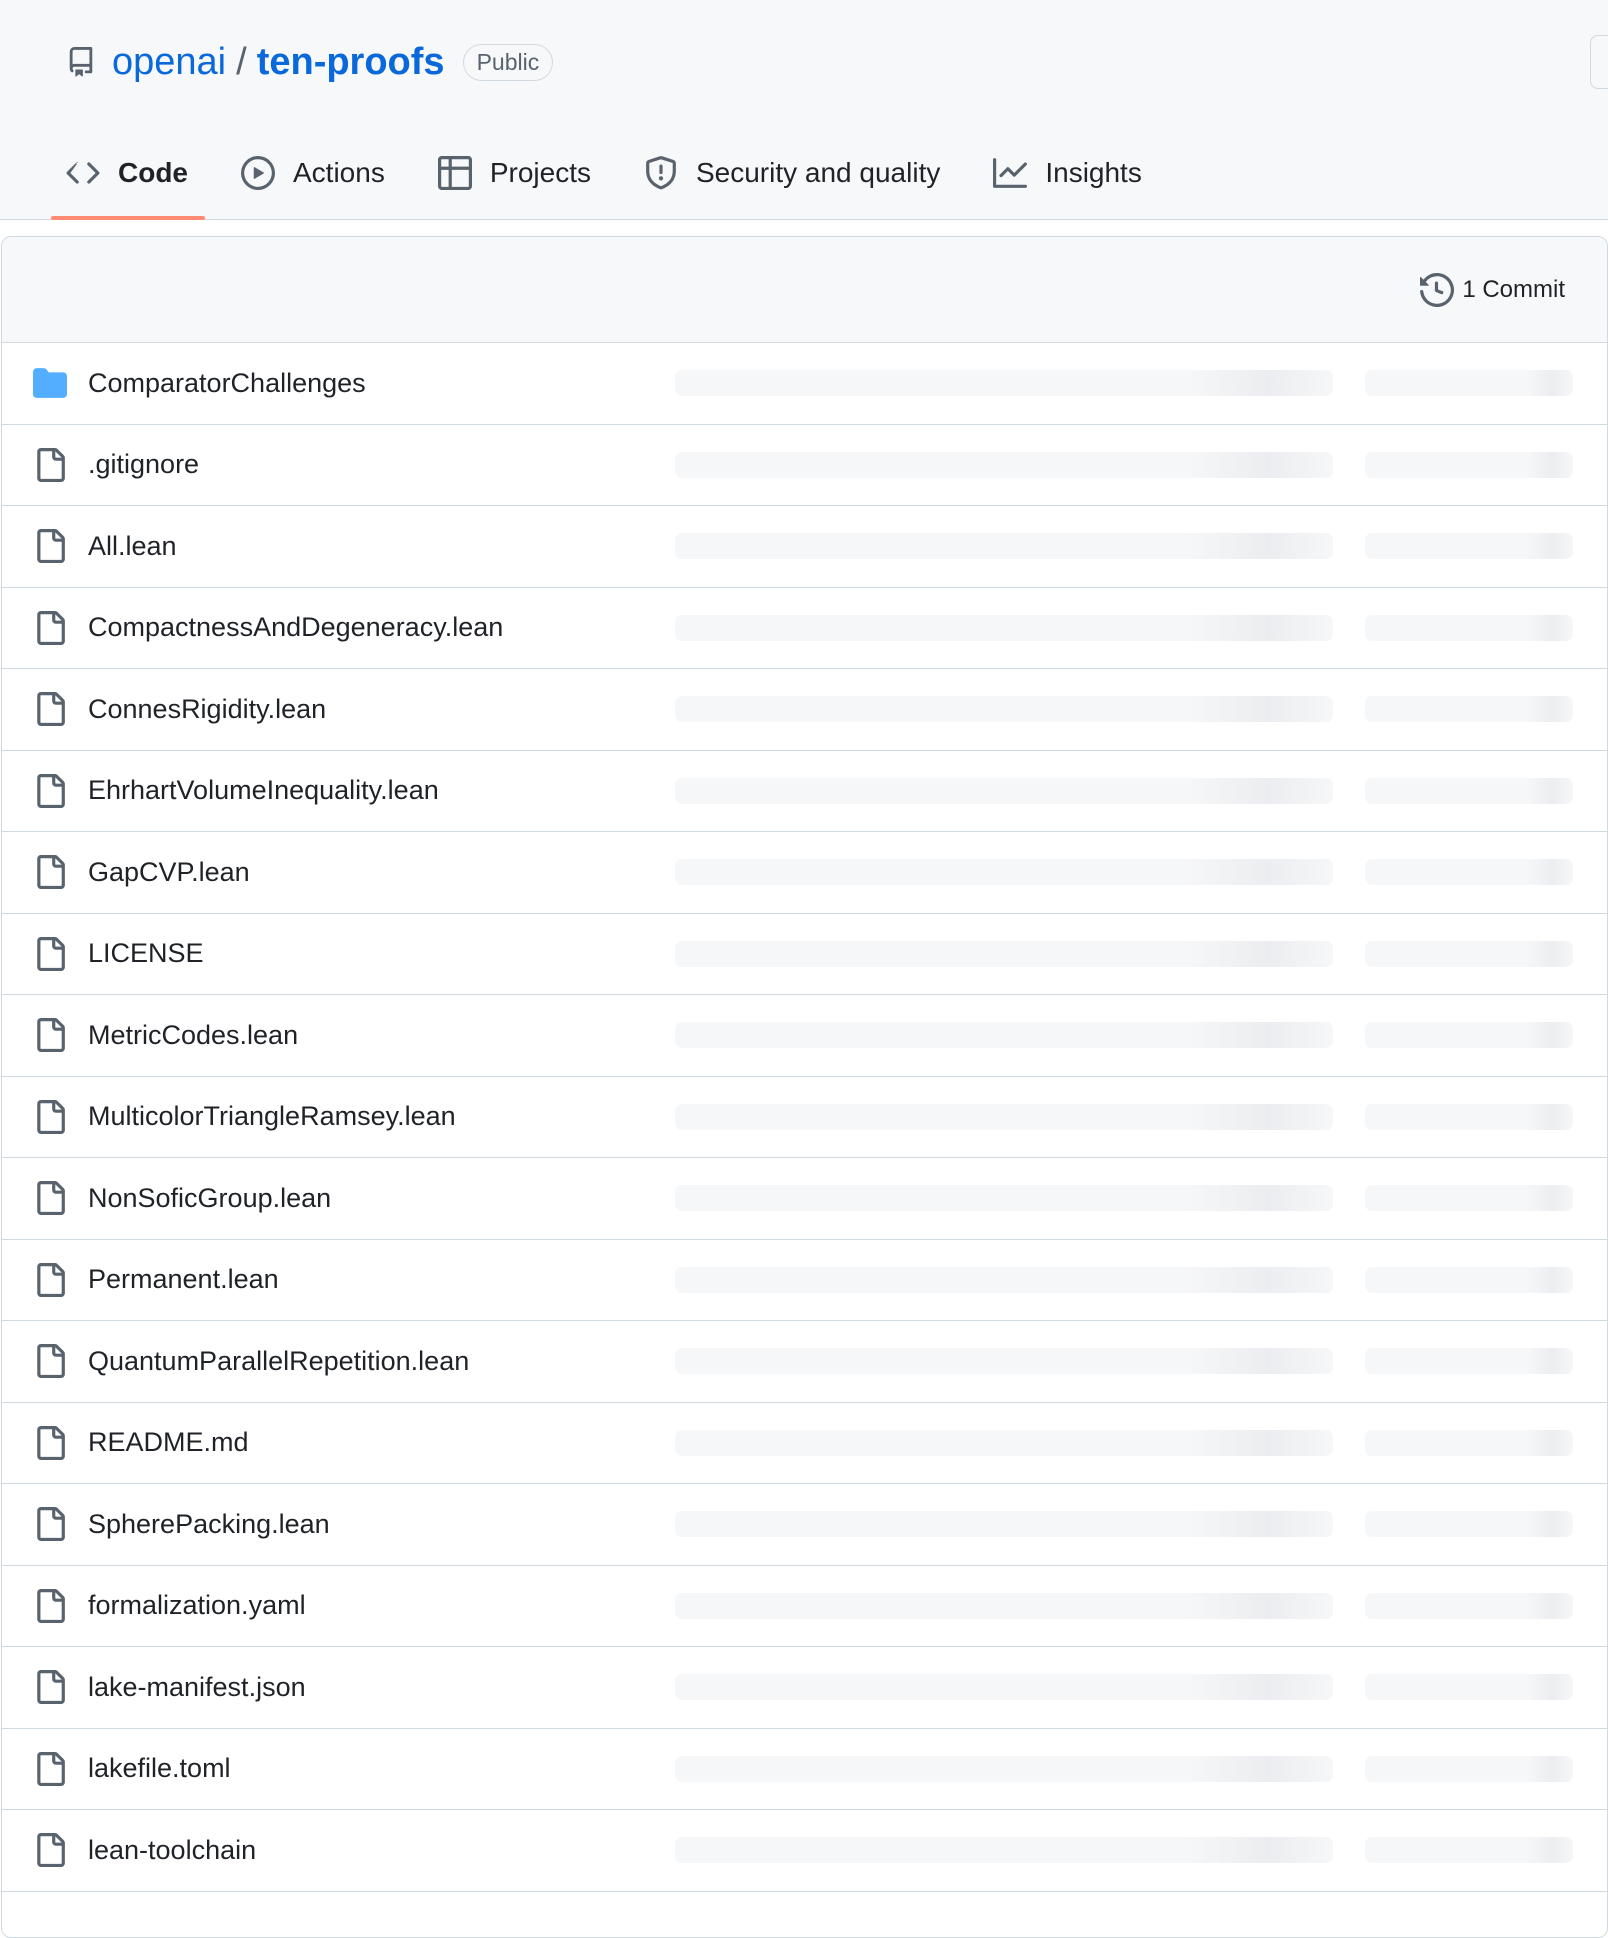  What do you see at coordinates (1437, 289) in the screenshot?
I see `history-icon` at bounding box center [1437, 289].